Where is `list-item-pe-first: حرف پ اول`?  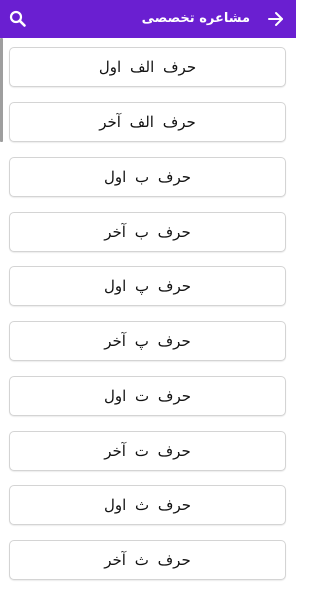
list-item-pe-first: حرف پ اول is located at coordinates (147, 286).